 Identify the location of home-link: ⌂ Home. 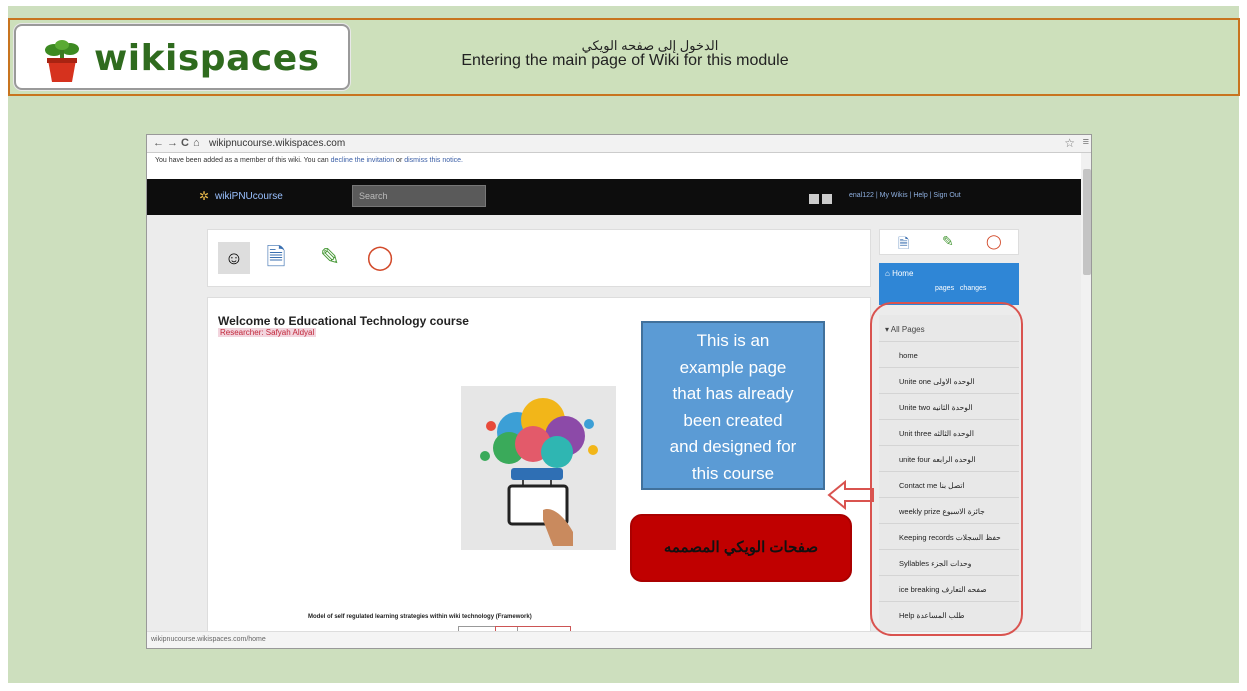
(899, 273).